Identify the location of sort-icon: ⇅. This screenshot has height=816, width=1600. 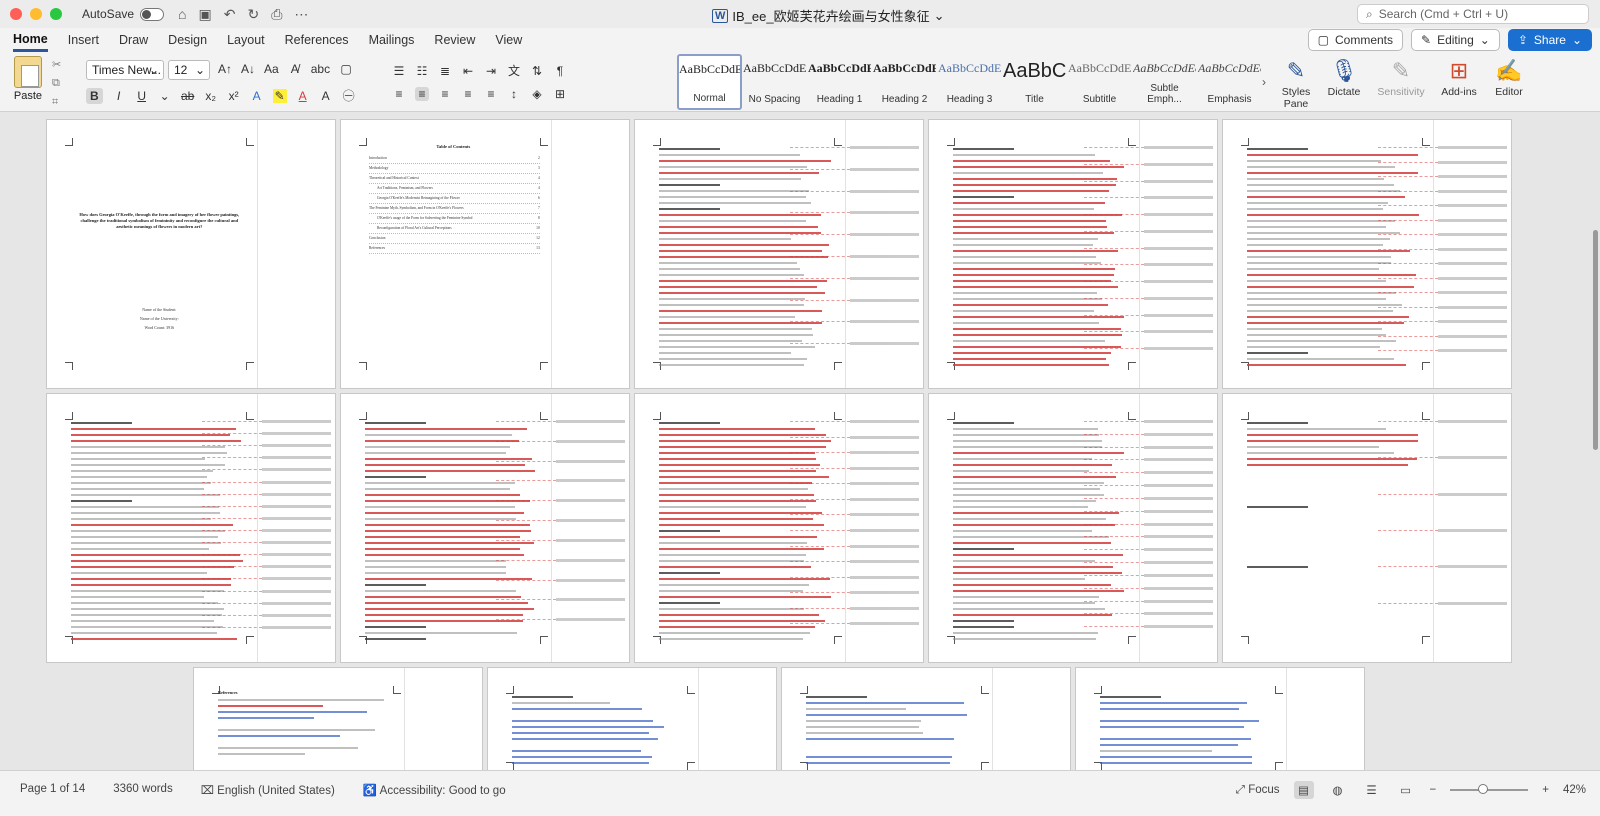
(537, 71).